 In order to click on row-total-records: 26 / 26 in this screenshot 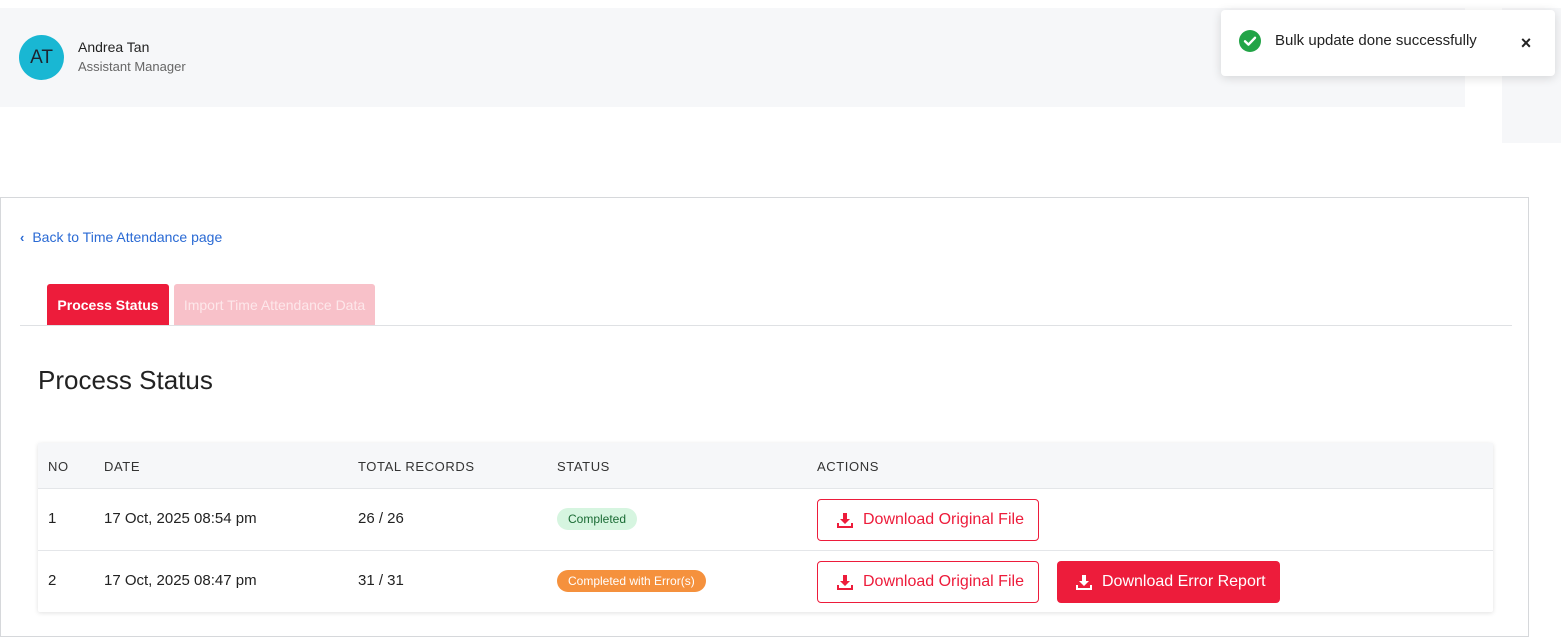, I will do `click(381, 518)`.